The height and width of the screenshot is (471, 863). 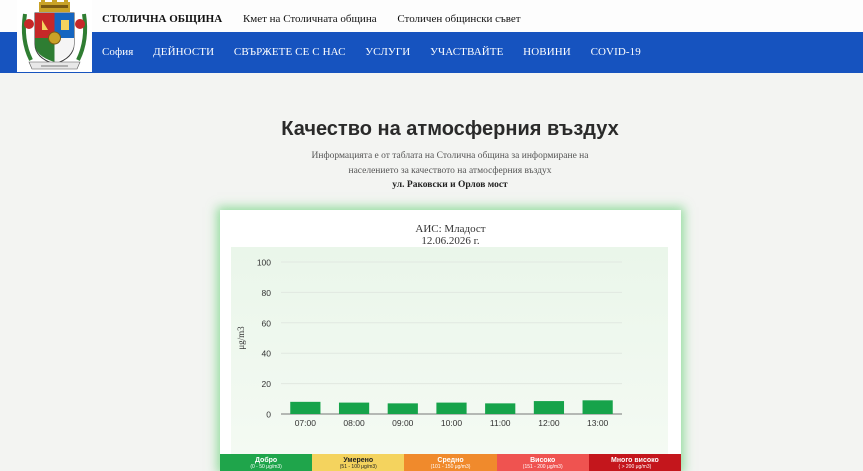 What do you see at coordinates (354, 423) in the screenshot?
I see `x-tick-label: 08:00` at bounding box center [354, 423].